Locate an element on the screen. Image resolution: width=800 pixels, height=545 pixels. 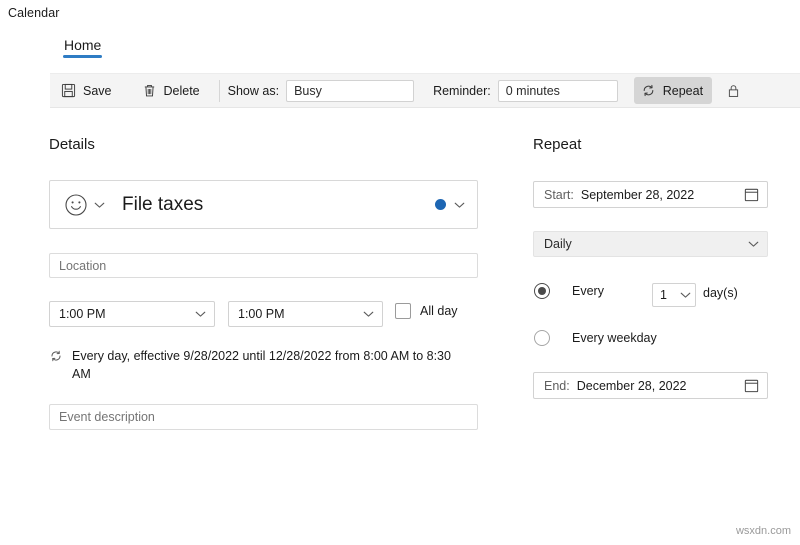
reminder-label: Reminder: is located at coordinates (462, 90).